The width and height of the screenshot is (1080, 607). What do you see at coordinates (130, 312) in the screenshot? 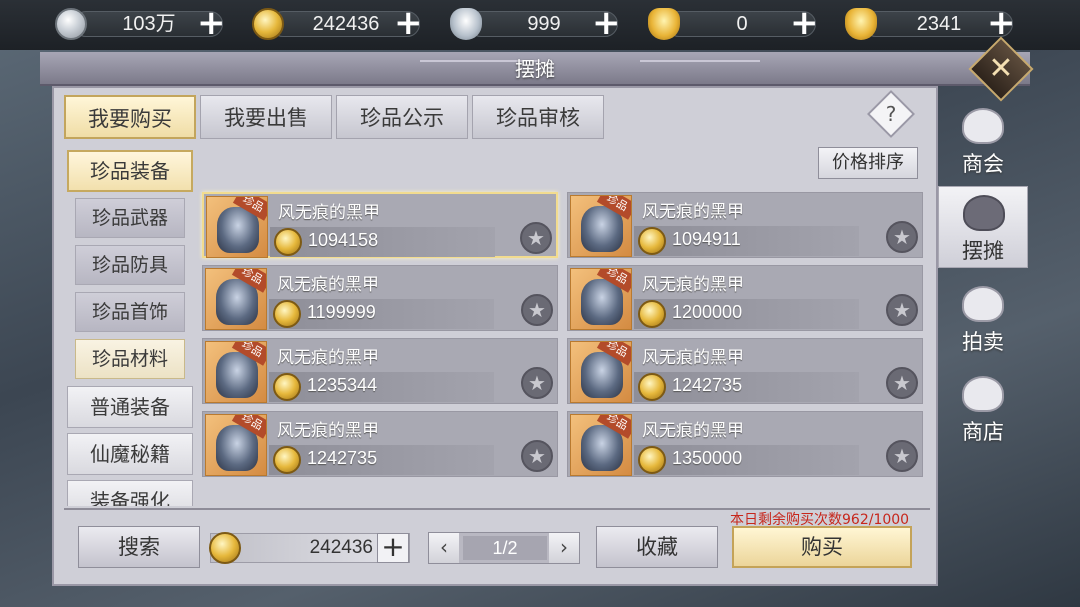
I see `category-rare-jewelry: 珍品首饰` at bounding box center [130, 312].